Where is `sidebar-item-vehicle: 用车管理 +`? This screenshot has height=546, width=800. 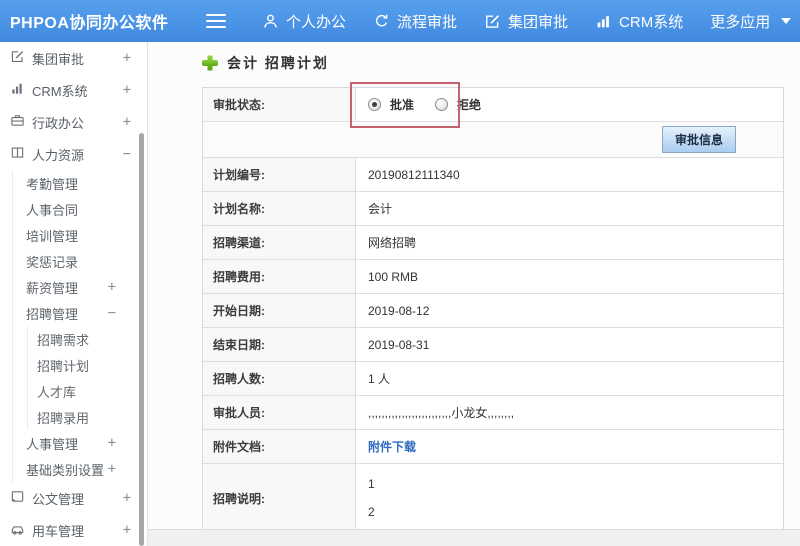 sidebar-item-vehicle: 用车管理 + is located at coordinates (73, 530).